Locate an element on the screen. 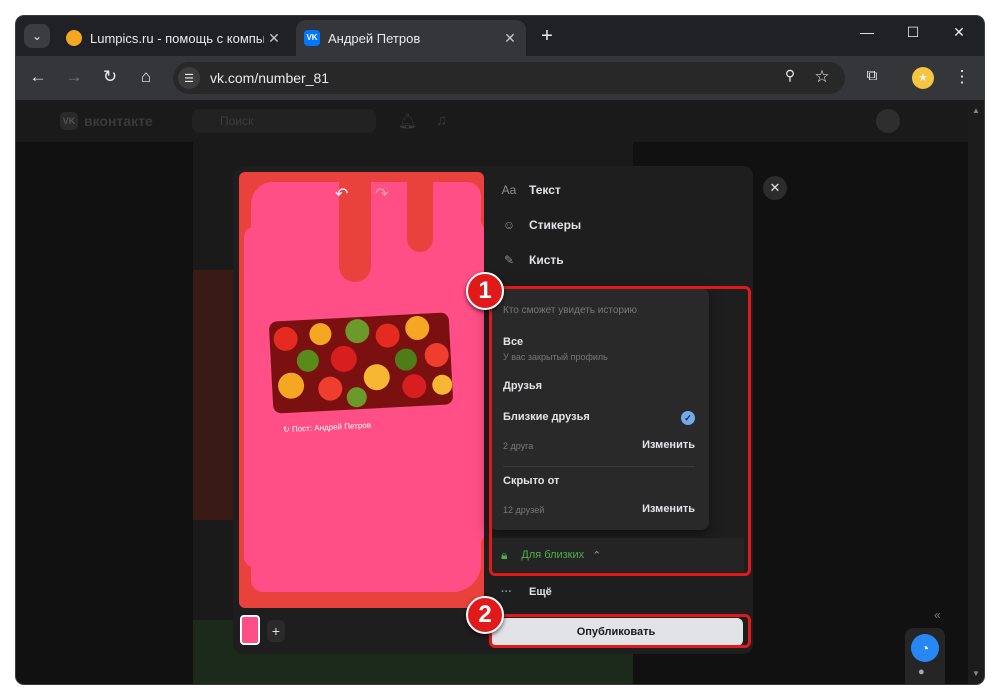 Image resolution: width=1000 pixels, height=700 pixels. tool-label: Текст is located at coordinates (545, 190).